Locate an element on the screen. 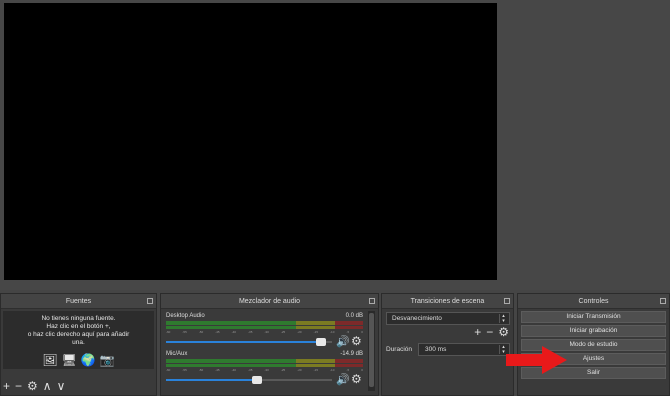 This screenshot has height=396, width=670. camera-icon: 📷 is located at coordinates (107, 360).